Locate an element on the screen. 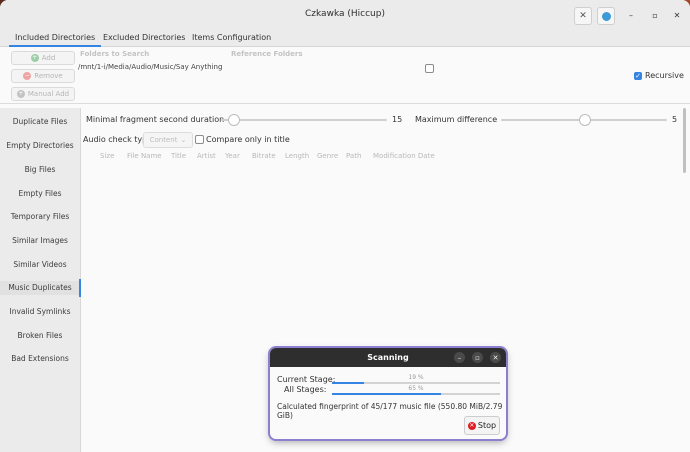 This screenshot has height=452, width=690. dialog-title-bar: Scanning – ▫ ✕ is located at coordinates (388, 357).